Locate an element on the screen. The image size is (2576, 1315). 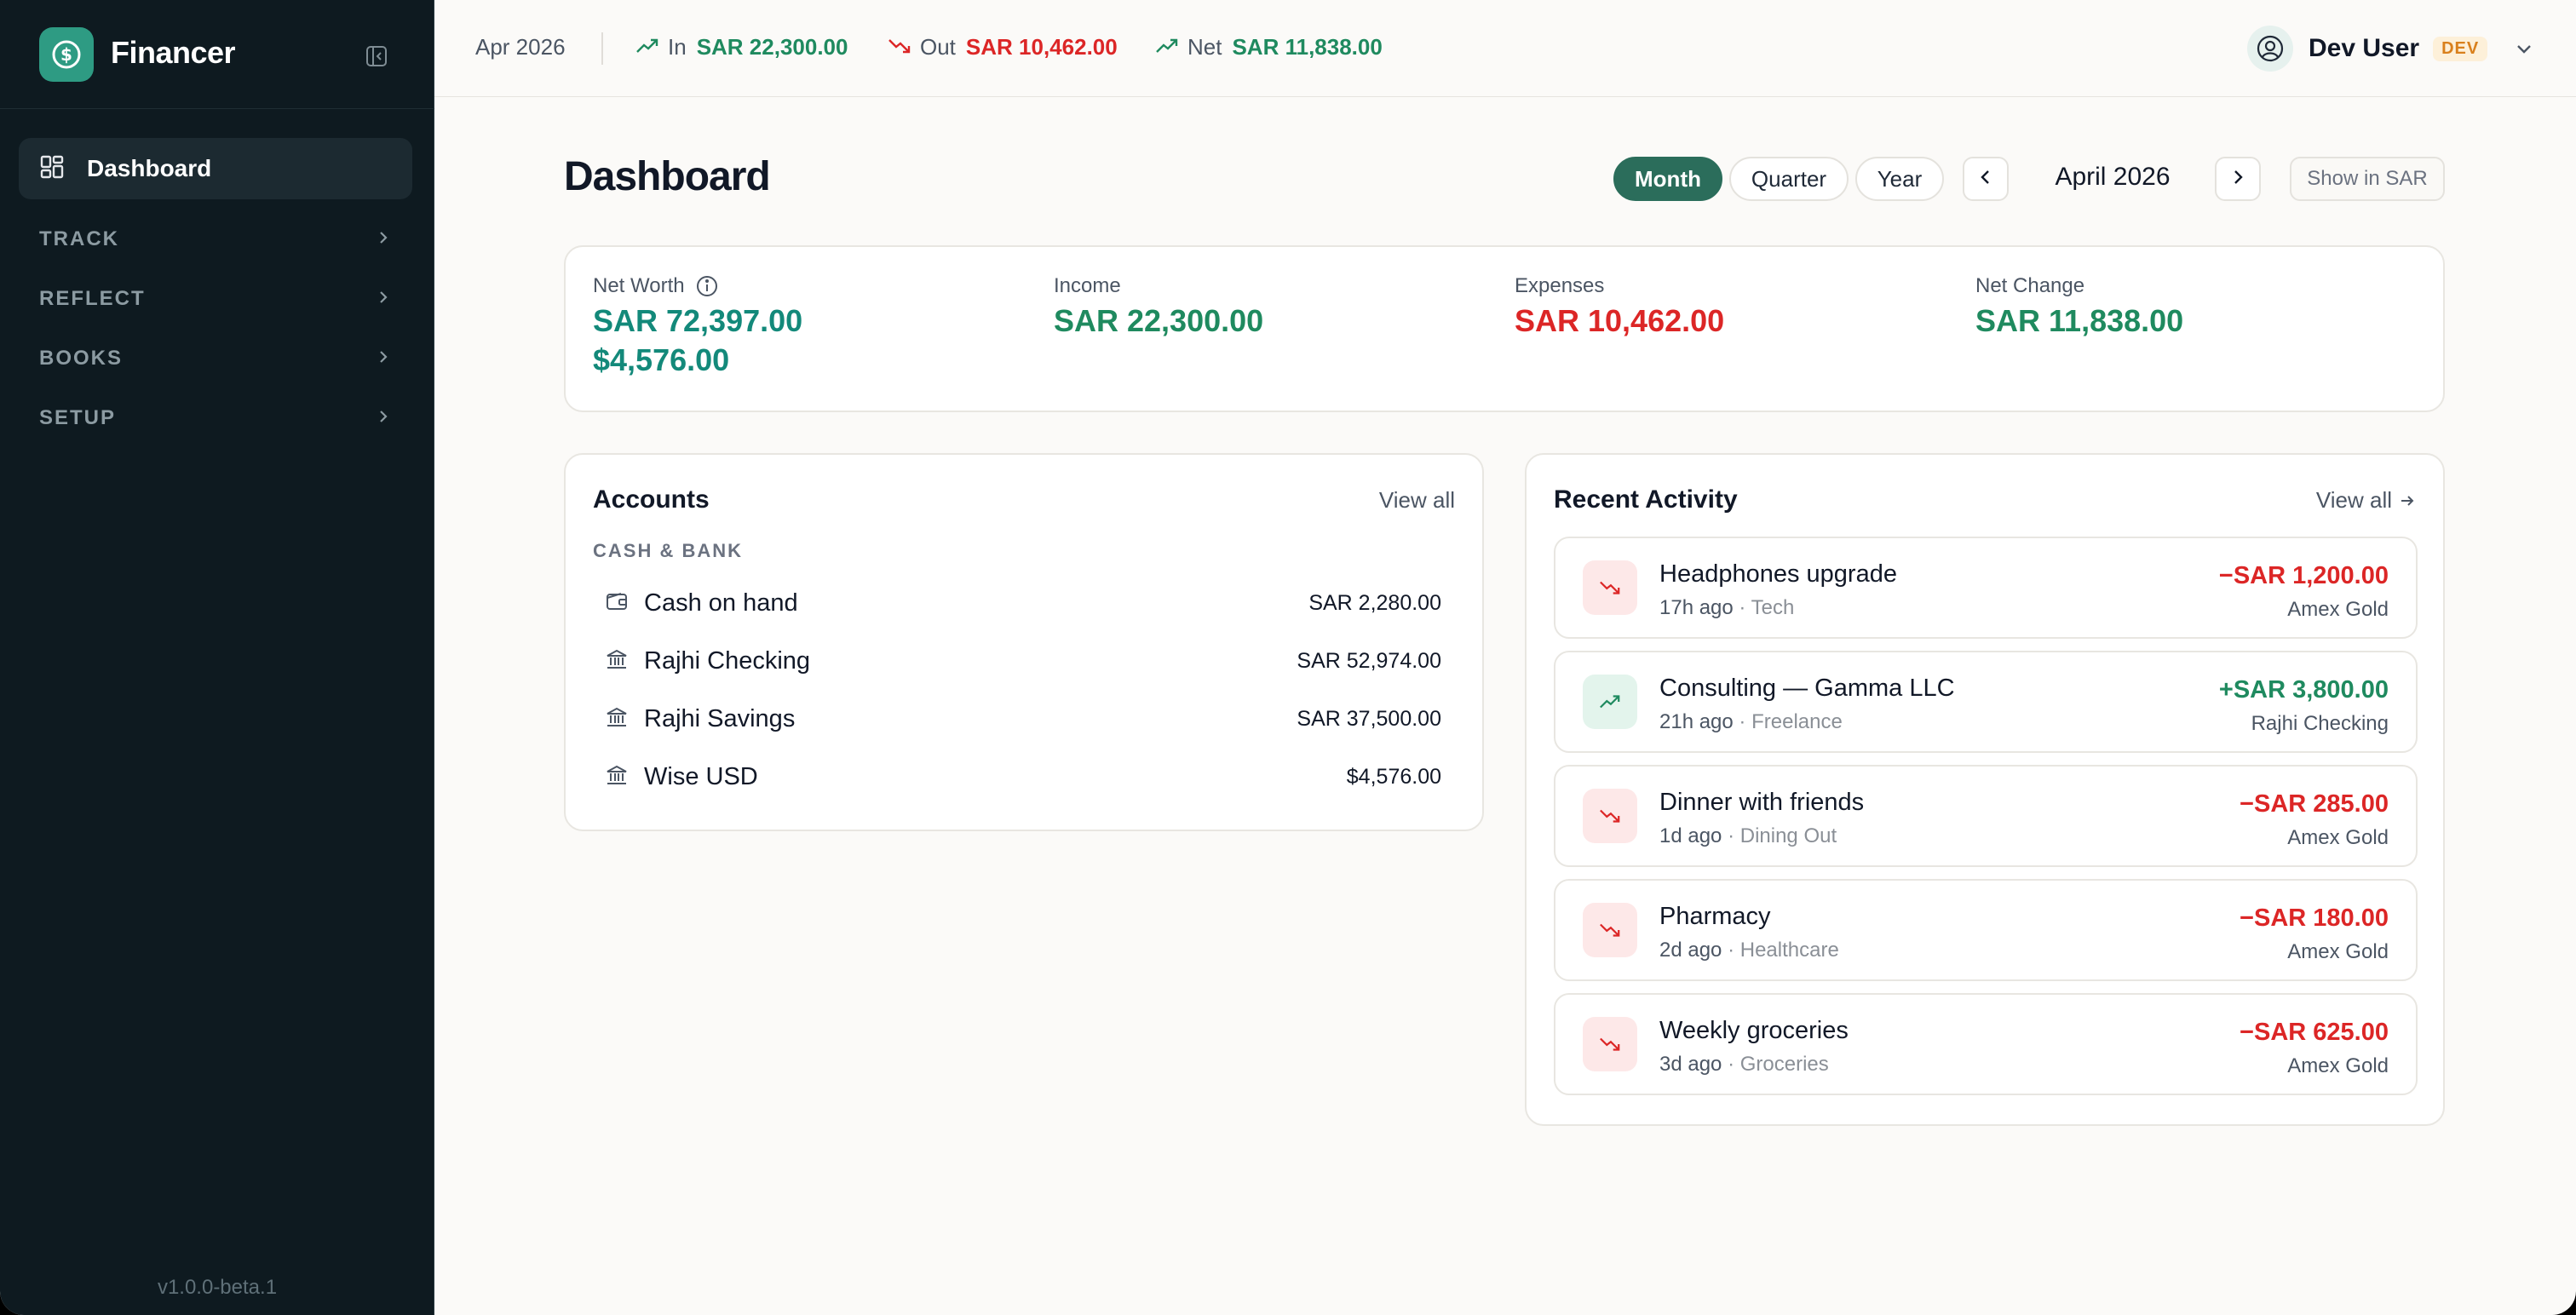
chevron-down-icon is located at coordinates (2524, 48).